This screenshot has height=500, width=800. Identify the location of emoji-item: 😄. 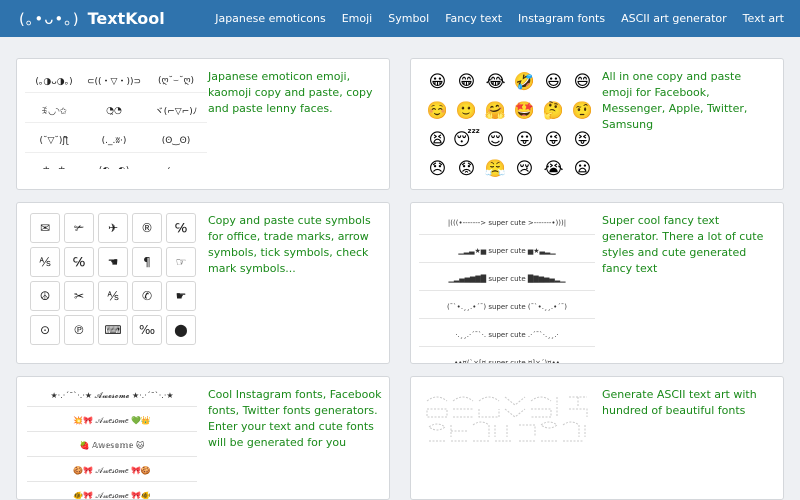
(582, 81).